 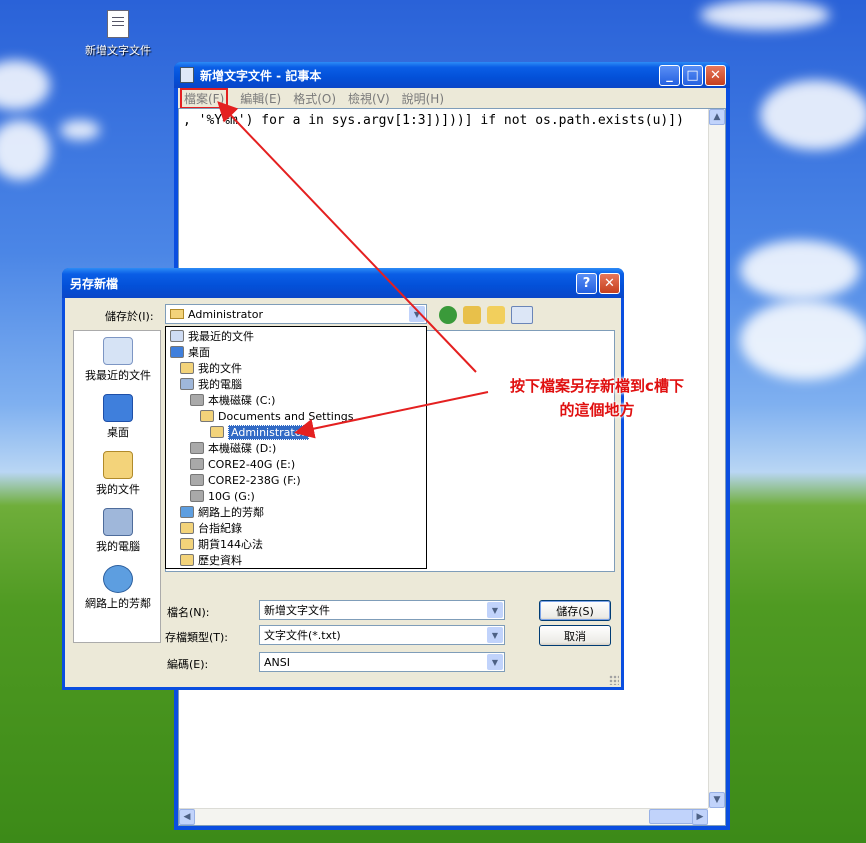 I want to click on dropdown-item: Documents and Settings, so click(x=296, y=416).